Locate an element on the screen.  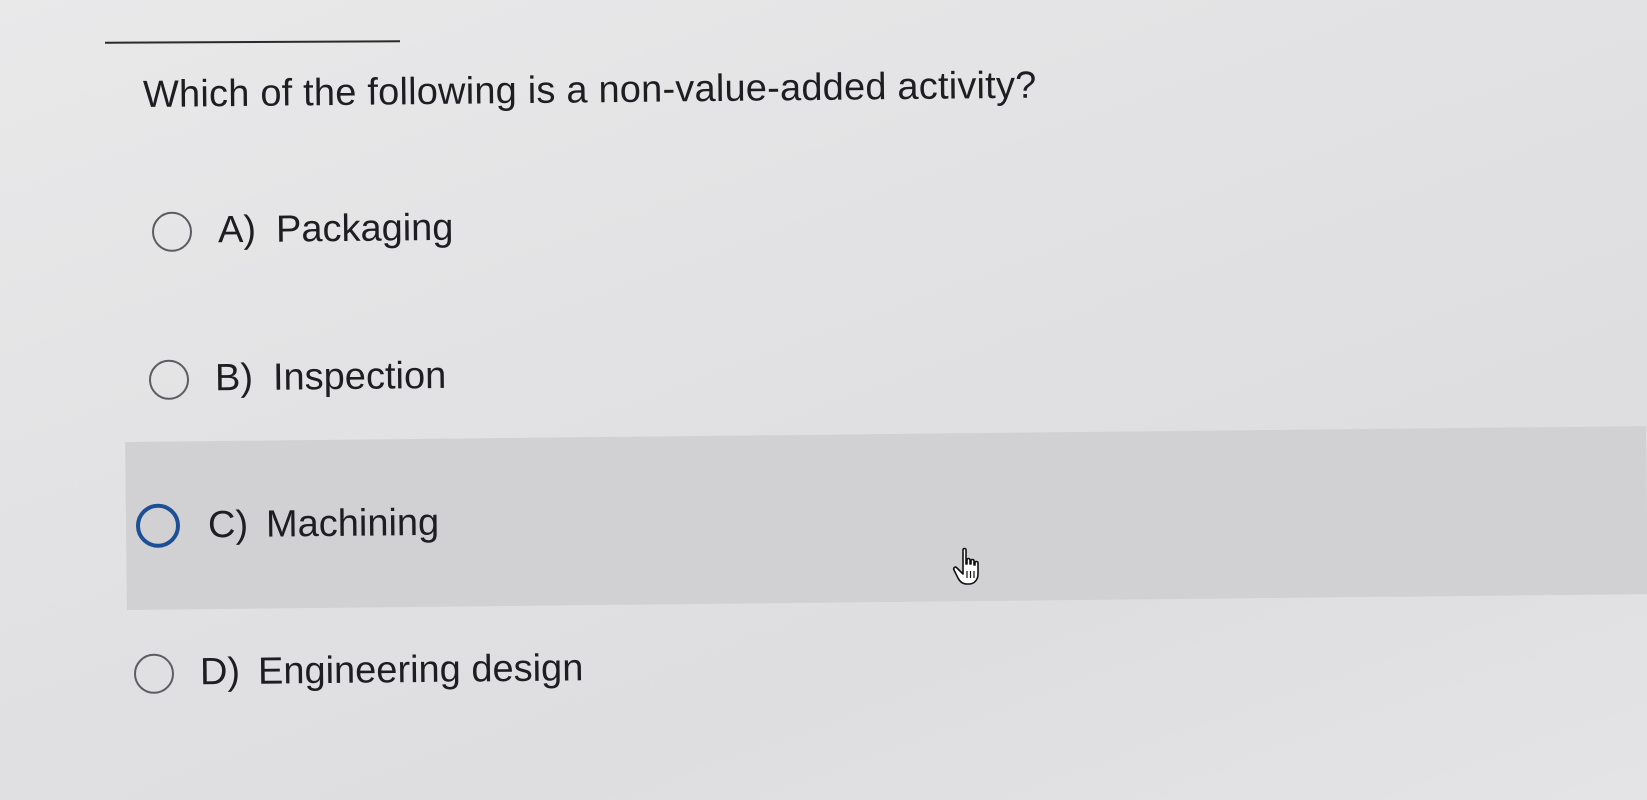
option-a: A) Packaging is located at coordinates (302, 230).